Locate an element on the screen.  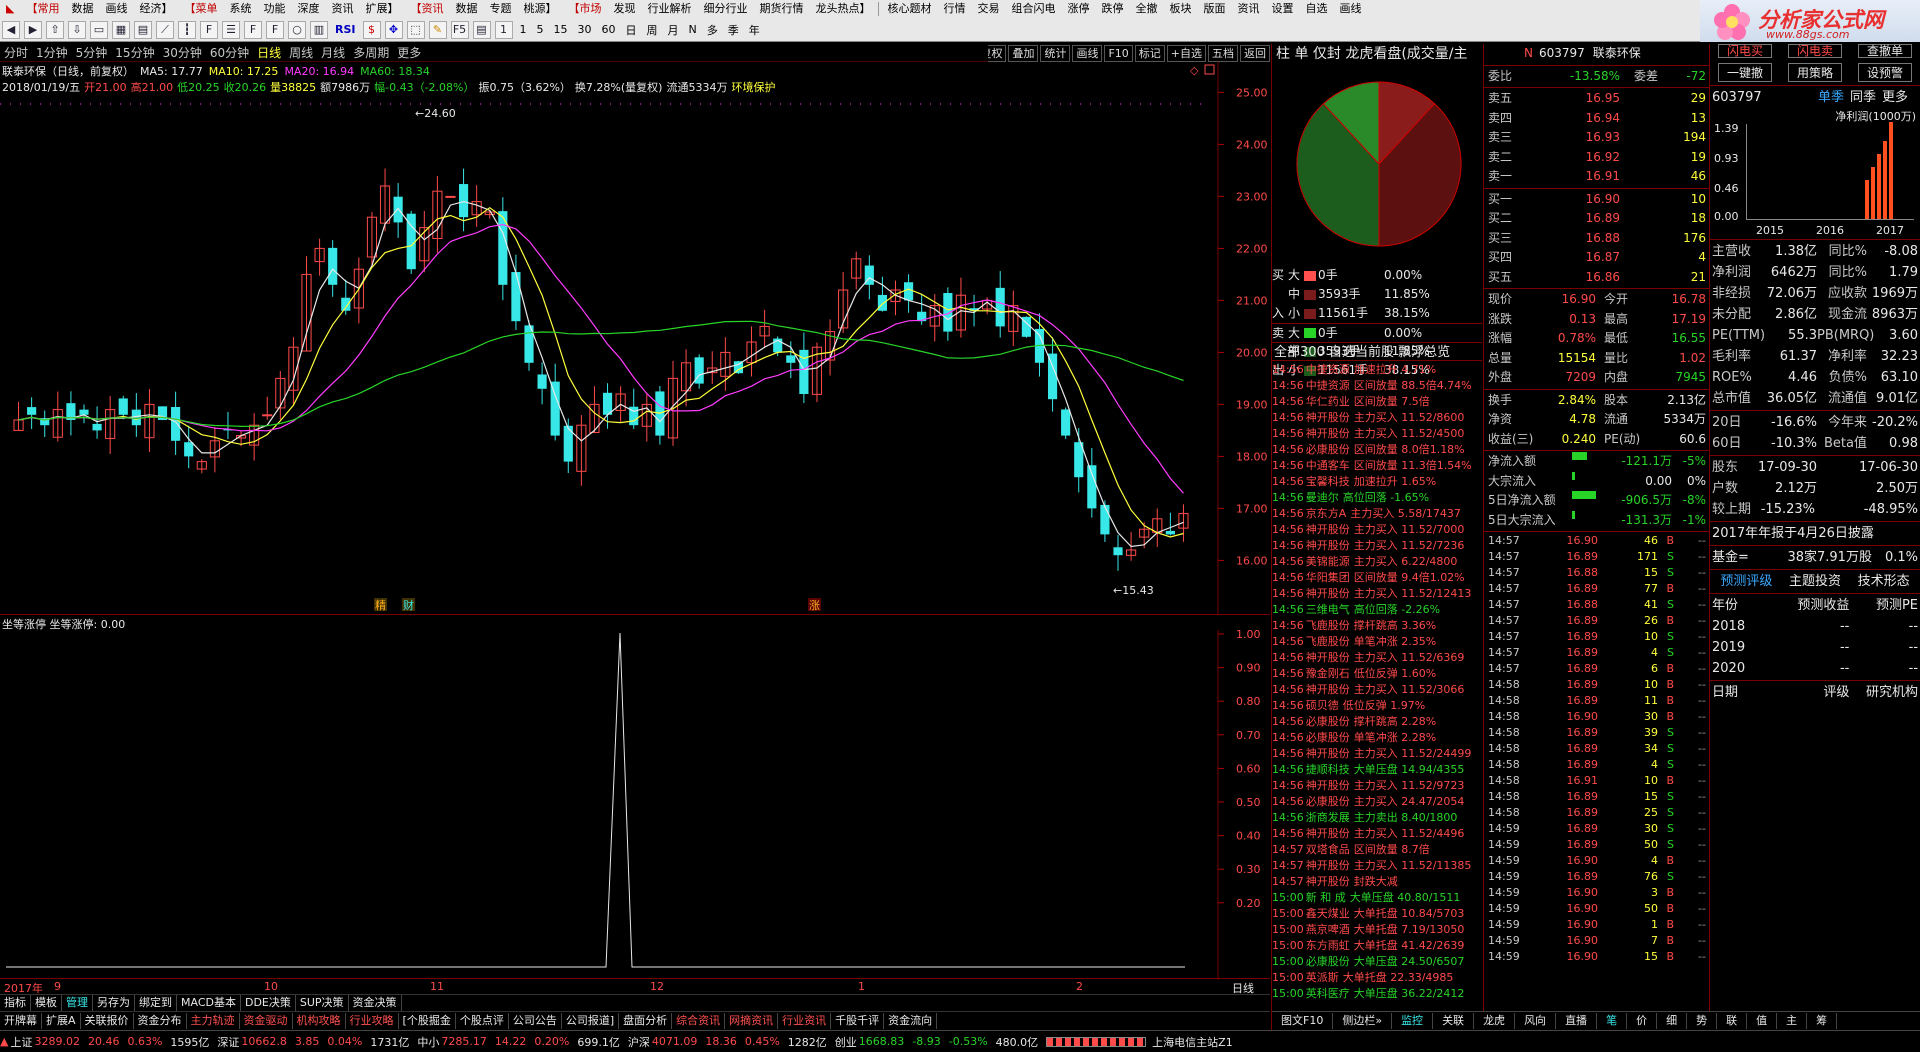
monitor-row: 14:56 飞鹿股份 撑杆跳高 3.36% is located at coordinates (1377, 626).